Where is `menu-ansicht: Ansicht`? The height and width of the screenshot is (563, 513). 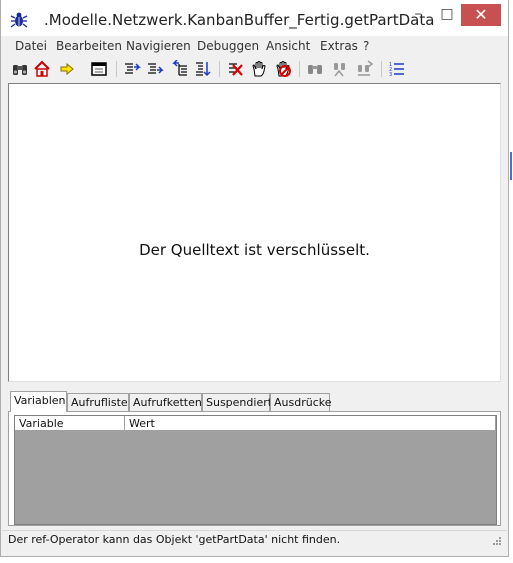
menu-ansicht: Ansicht is located at coordinates (288, 46).